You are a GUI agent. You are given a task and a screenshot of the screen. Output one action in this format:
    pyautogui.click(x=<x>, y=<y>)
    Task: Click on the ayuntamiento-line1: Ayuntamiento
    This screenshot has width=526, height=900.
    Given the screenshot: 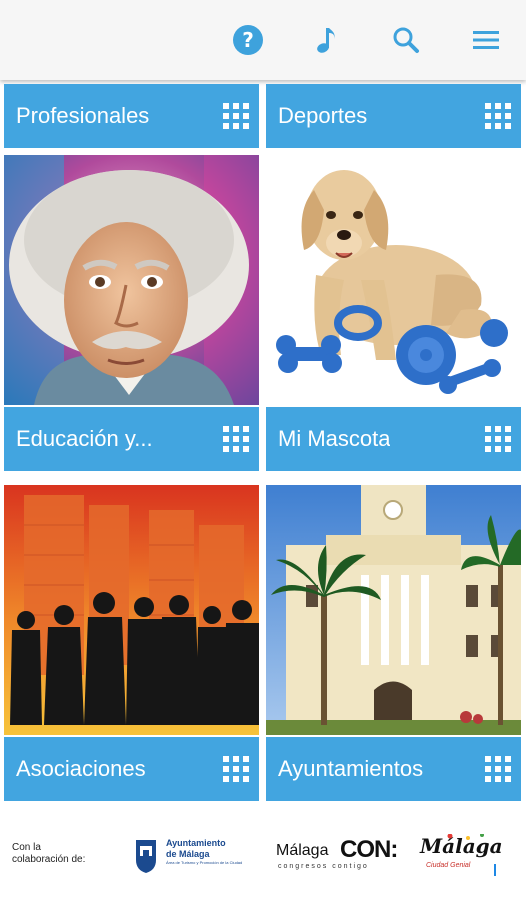 What is the action you would take?
    pyautogui.click(x=196, y=843)
    